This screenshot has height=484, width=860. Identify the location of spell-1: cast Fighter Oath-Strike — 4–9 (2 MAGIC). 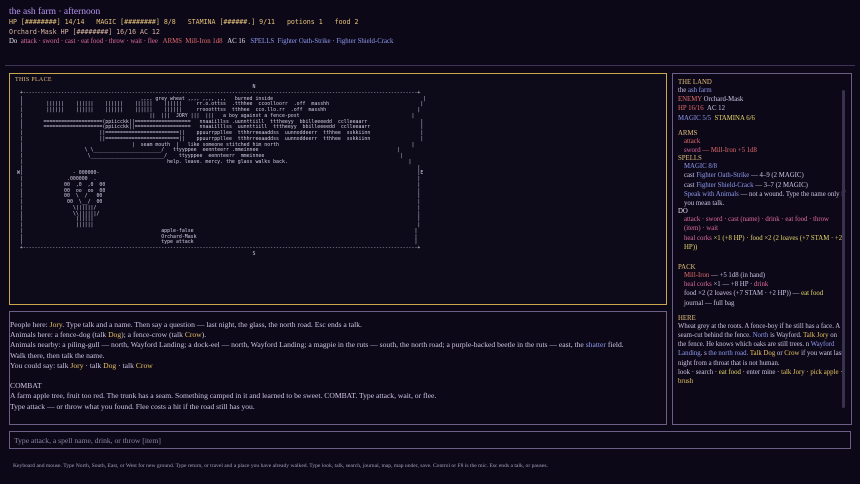
(762, 175).